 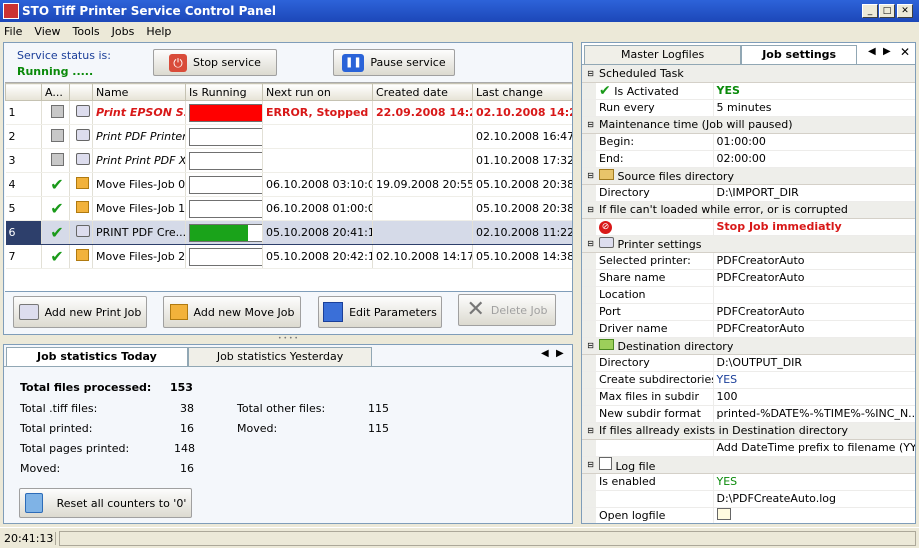 What do you see at coordinates (97, 356) in the screenshot?
I see `tab-stats-today: Job statistics Today` at bounding box center [97, 356].